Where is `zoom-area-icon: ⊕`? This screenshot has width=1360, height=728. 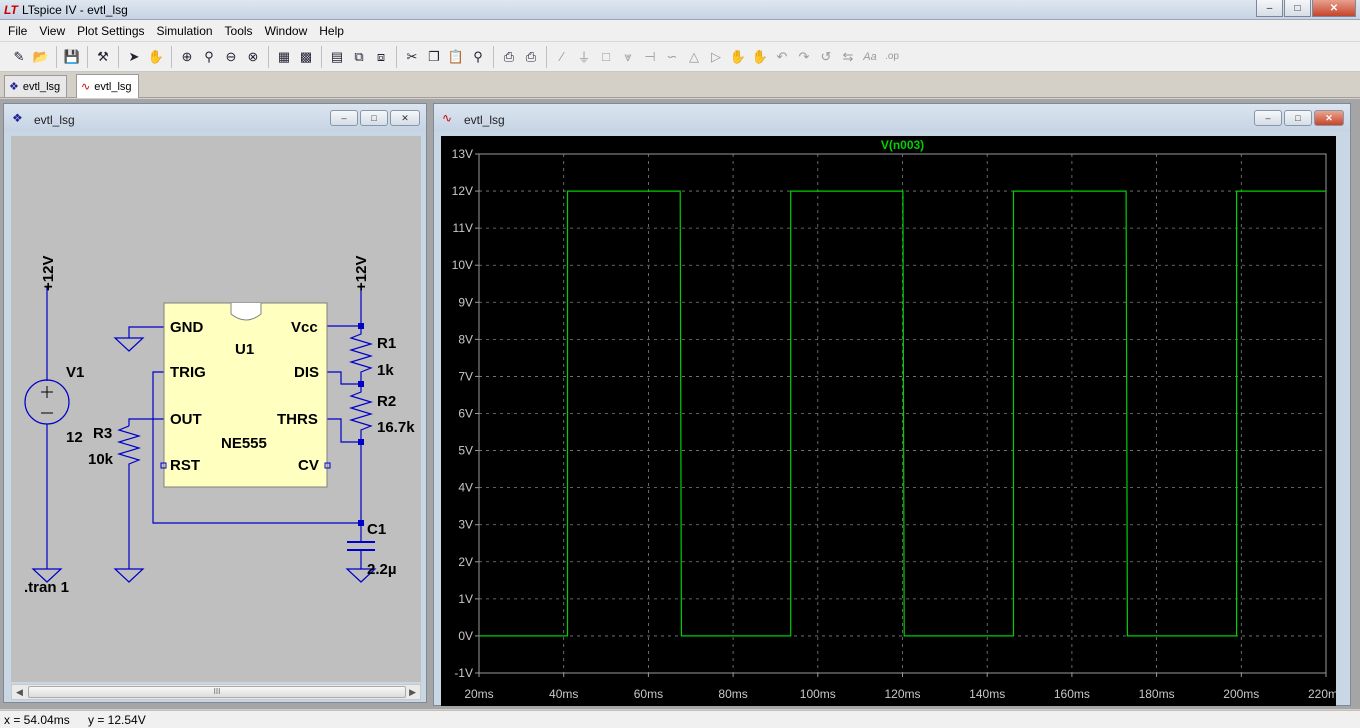 zoom-area-icon: ⊕ is located at coordinates (187, 57).